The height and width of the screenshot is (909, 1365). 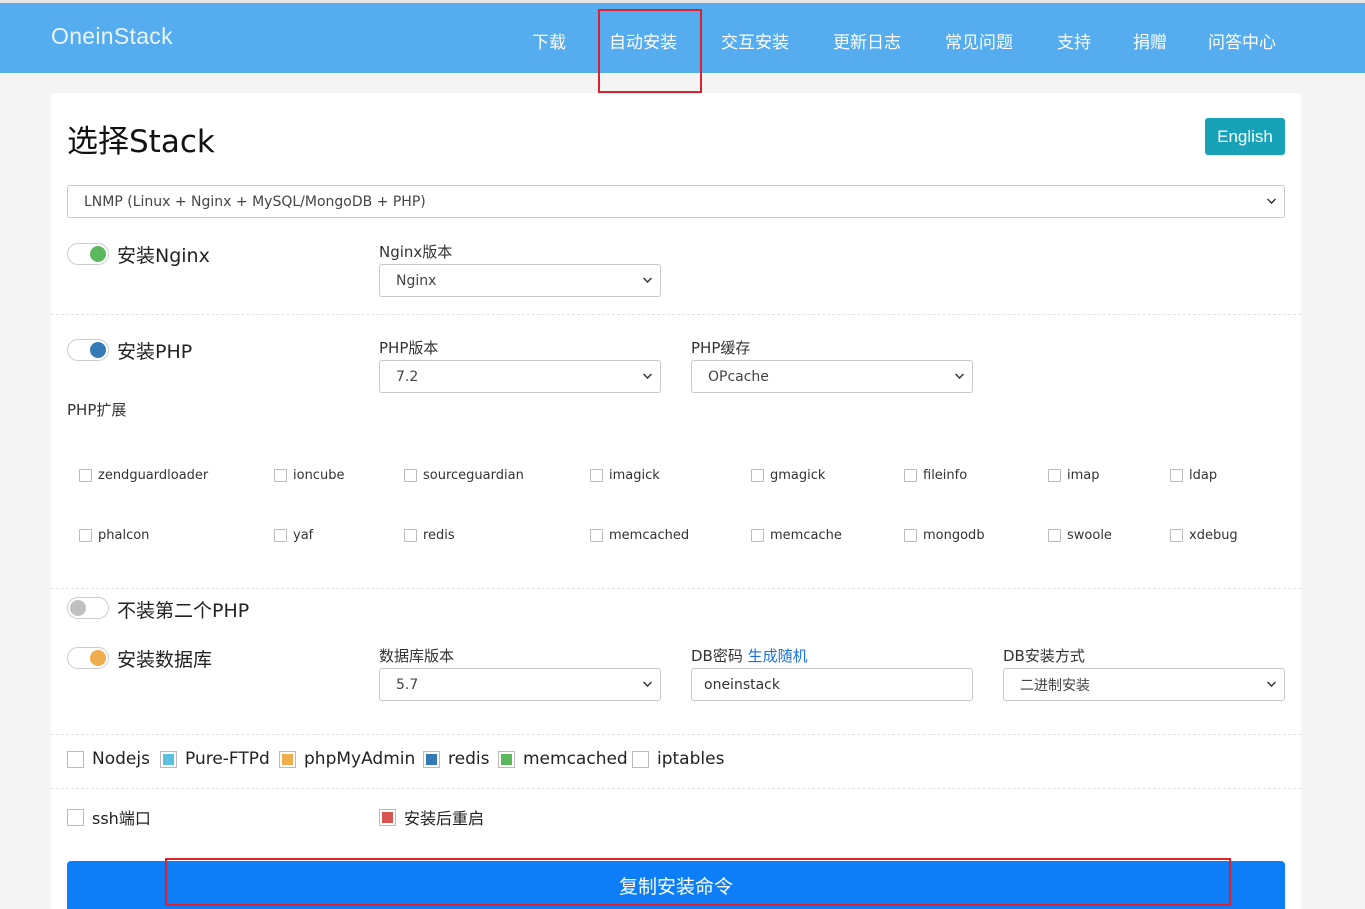 What do you see at coordinates (1242, 40) in the screenshot?
I see `nav-qa-center: 问答中心` at bounding box center [1242, 40].